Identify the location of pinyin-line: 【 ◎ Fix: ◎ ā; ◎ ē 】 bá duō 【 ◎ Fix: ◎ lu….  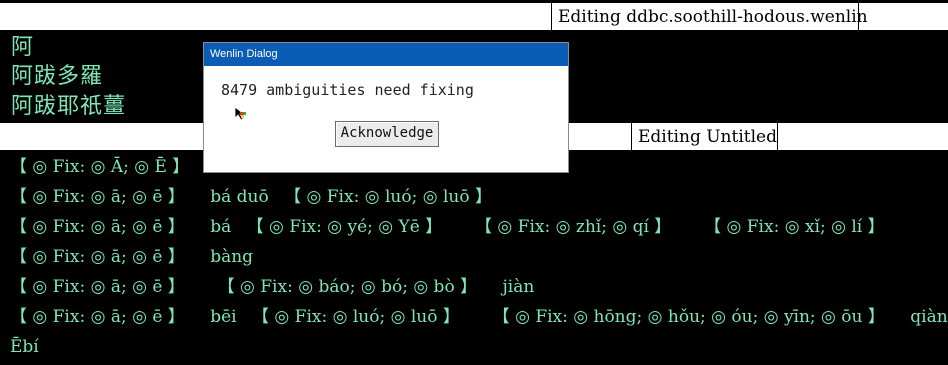
(251, 197).